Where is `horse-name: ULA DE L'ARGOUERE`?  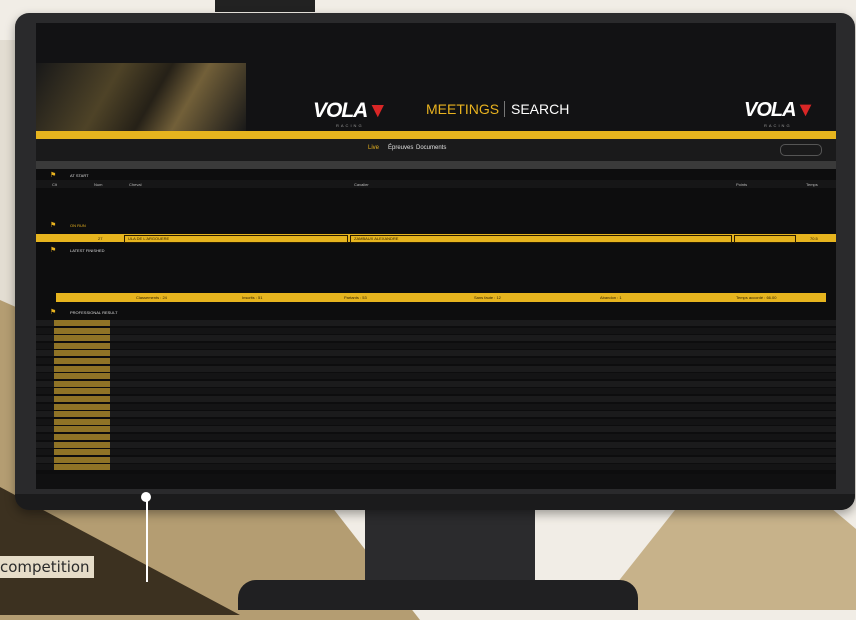
horse-name: ULA DE L'ARGOUERE is located at coordinates (149, 238).